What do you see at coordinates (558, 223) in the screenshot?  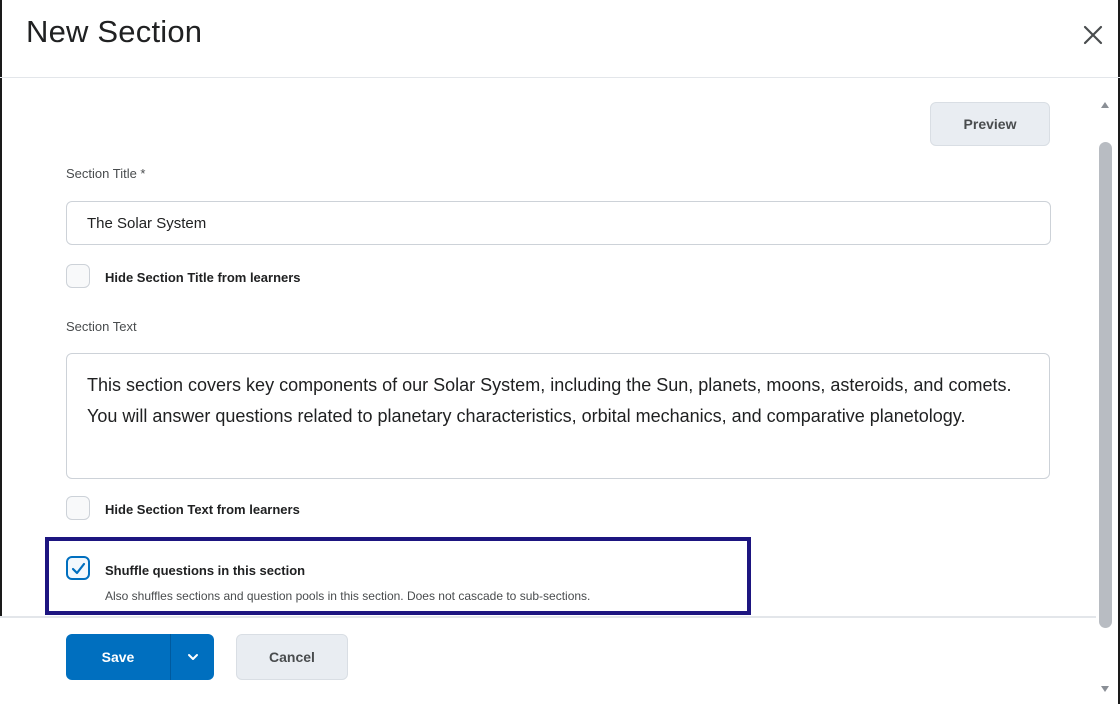 I see `section-title-input: The Solar System` at bounding box center [558, 223].